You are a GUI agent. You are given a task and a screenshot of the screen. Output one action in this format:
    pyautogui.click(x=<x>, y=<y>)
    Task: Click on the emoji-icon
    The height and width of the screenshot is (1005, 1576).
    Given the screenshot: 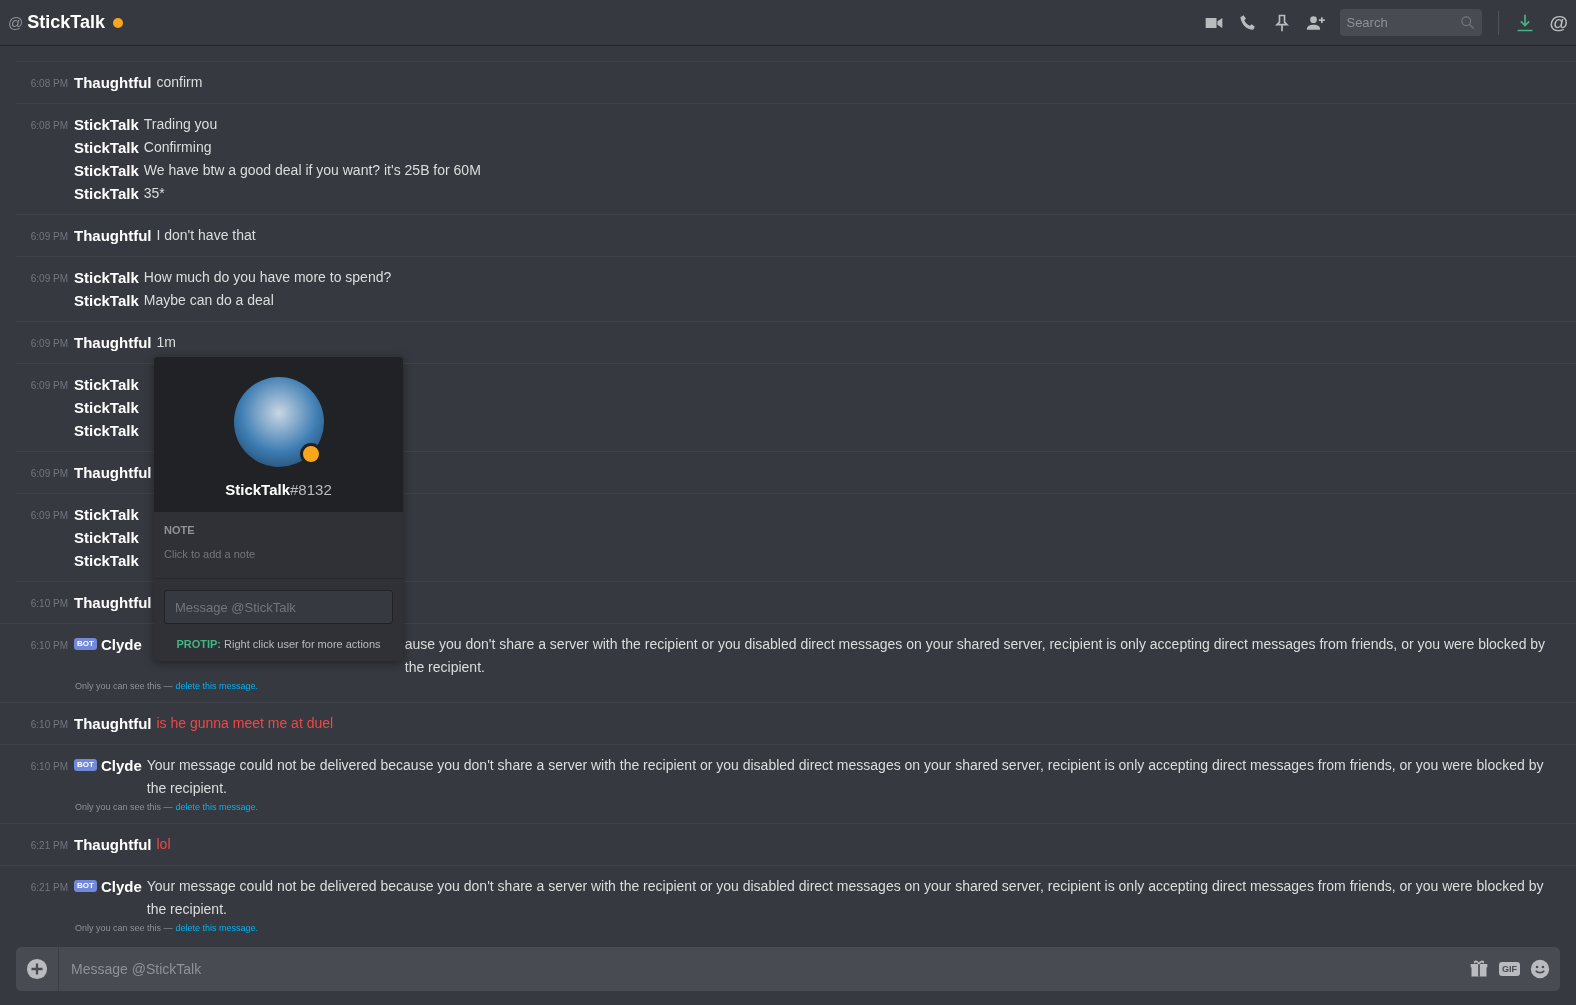 What is the action you would take?
    pyautogui.click(x=1540, y=969)
    